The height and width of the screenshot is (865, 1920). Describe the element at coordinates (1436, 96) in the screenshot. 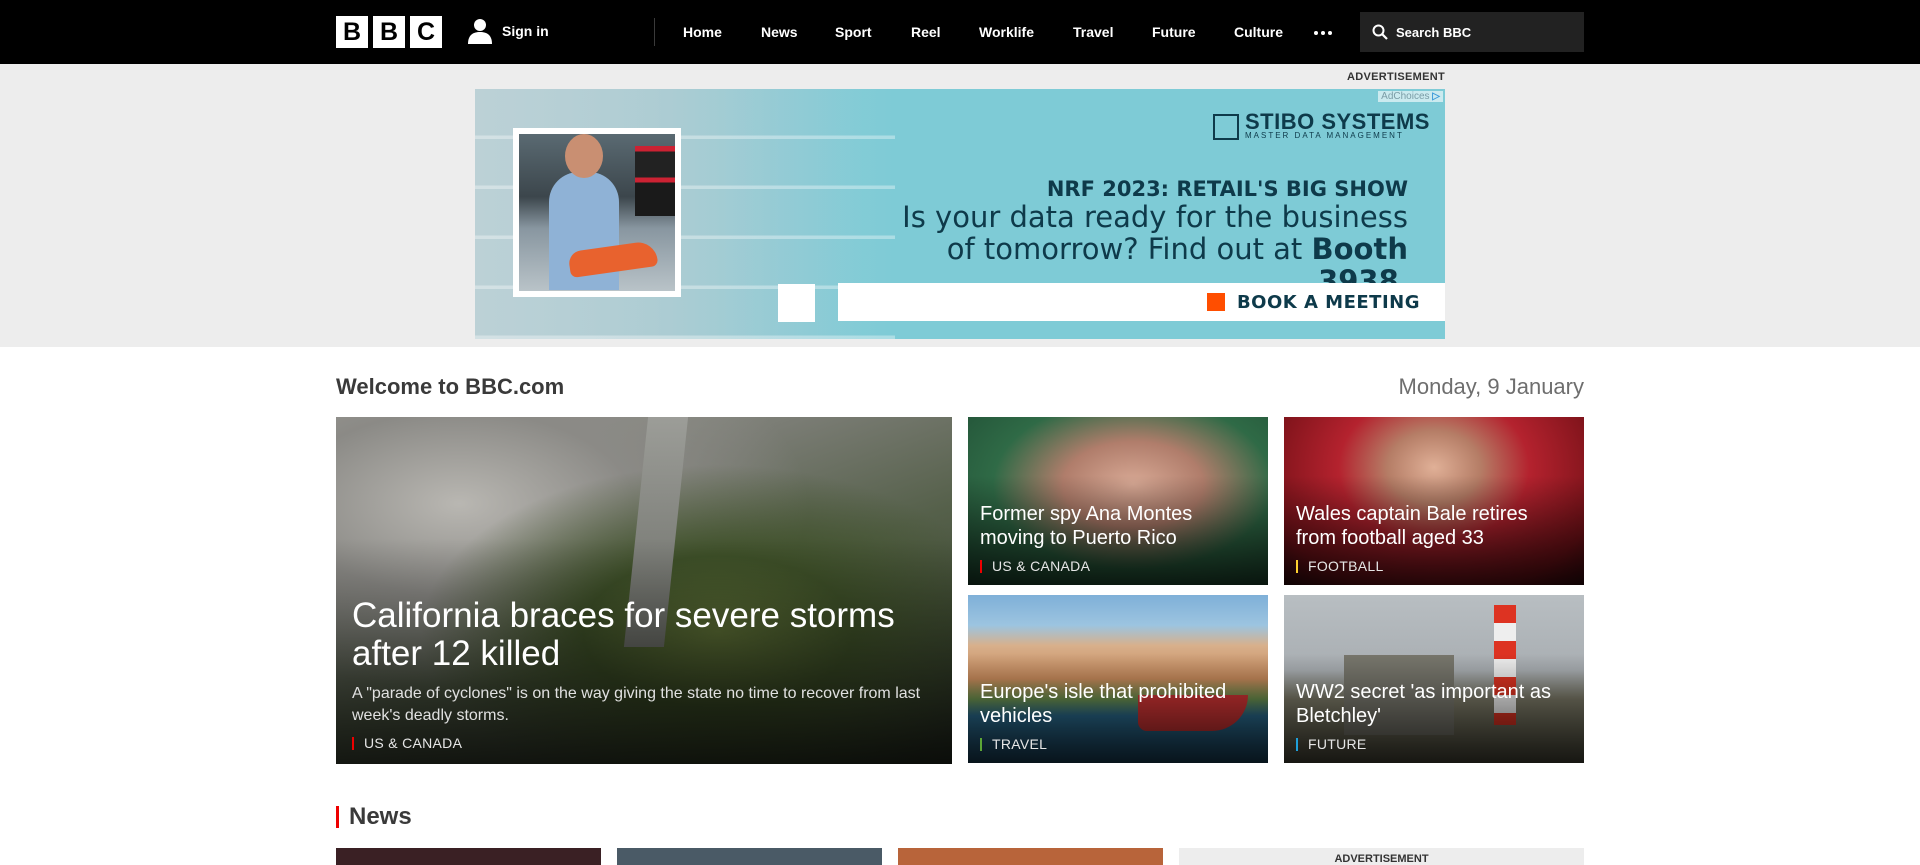

I see `adchoices-icon: ▷` at that location.